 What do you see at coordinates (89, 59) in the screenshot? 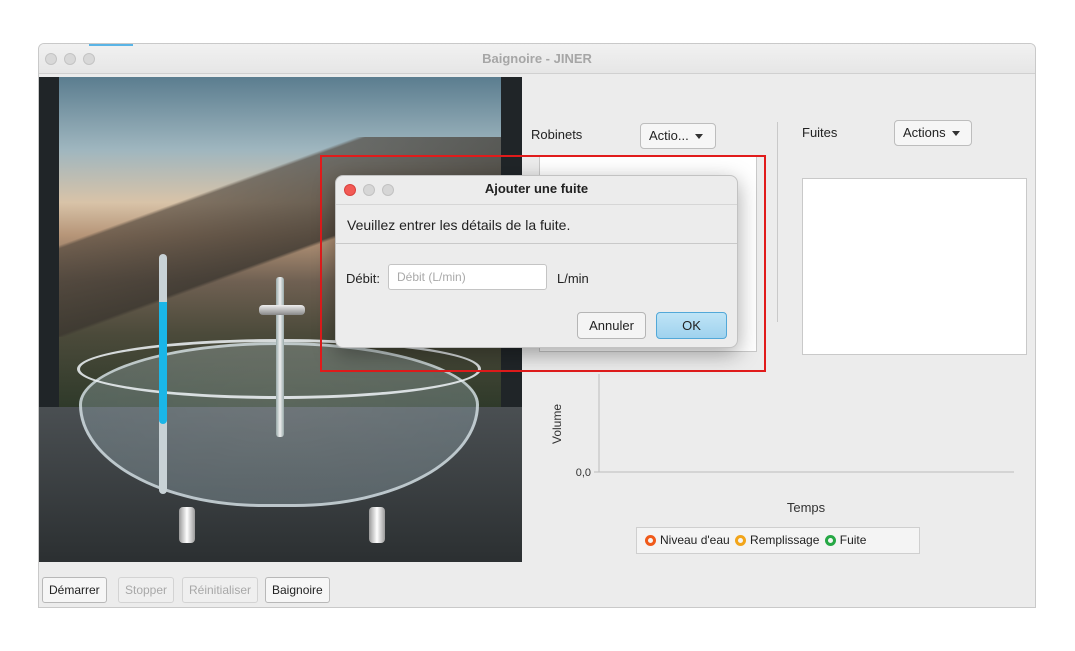
I see `zoom-window-icon` at bounding box center [89, 59].